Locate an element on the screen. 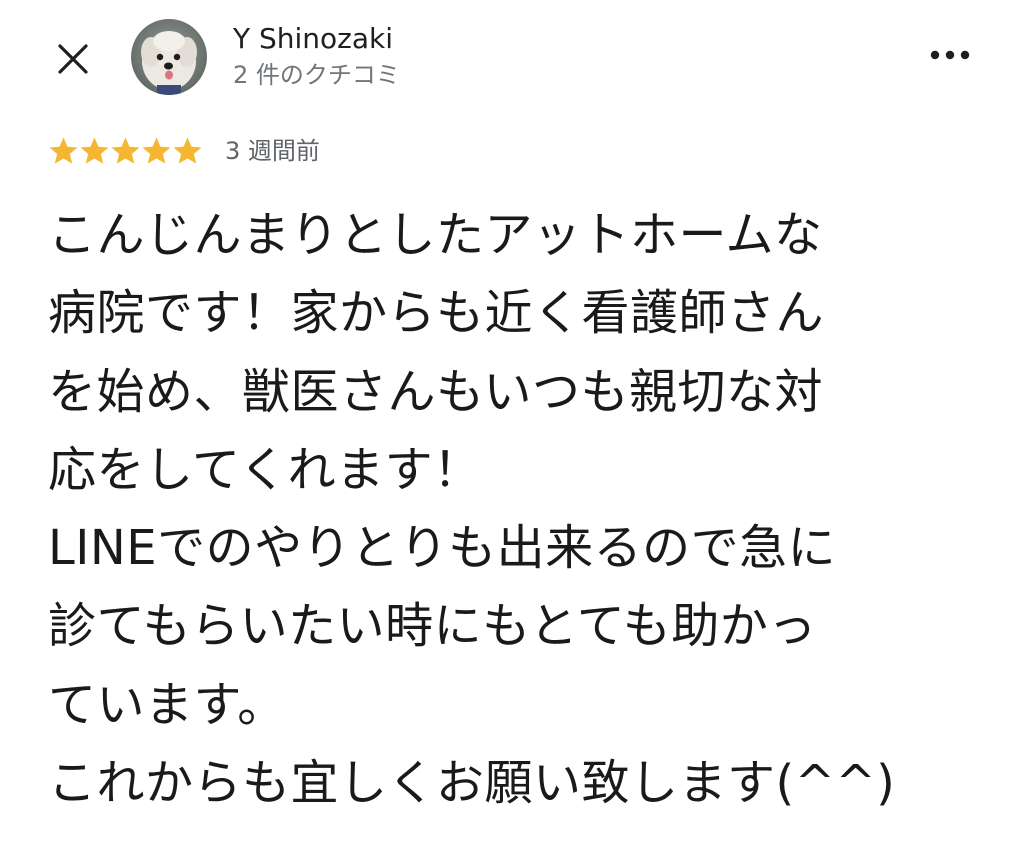 The image size is (1024, 841). review-text-line: これからも宜しくお願い致します(^^) is located at coordinates (472, 783).